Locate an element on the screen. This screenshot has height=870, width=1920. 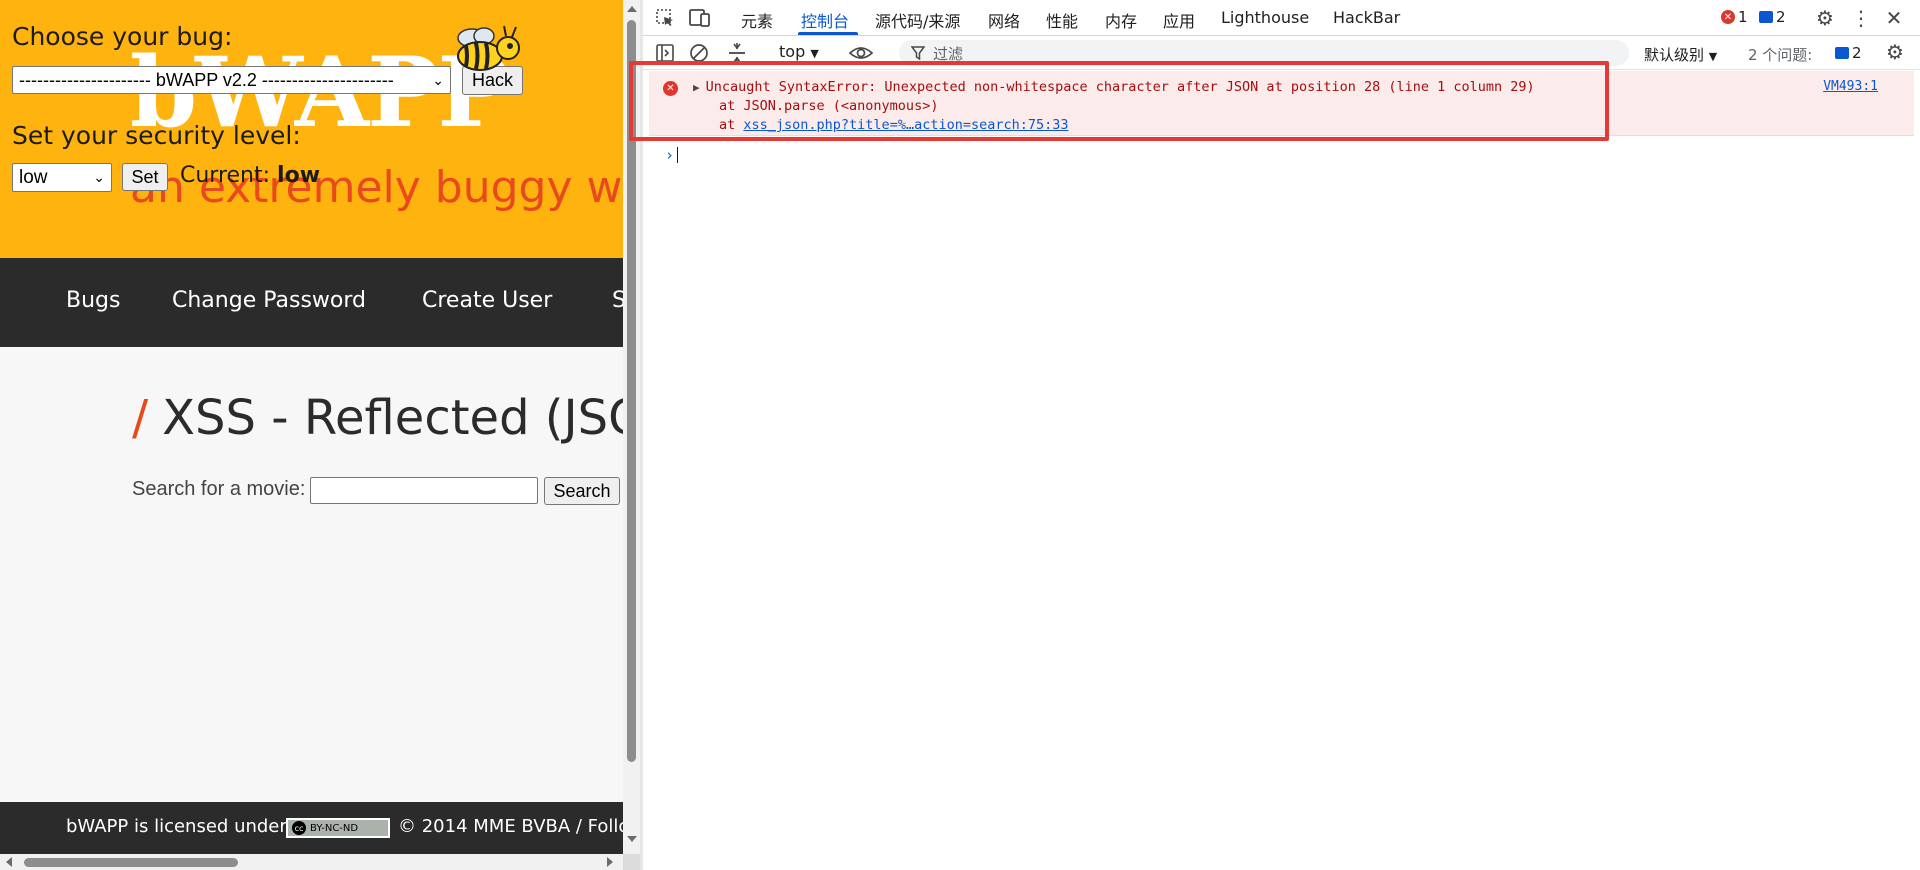
scrollbar-corner is located at coordinates (631, 862).